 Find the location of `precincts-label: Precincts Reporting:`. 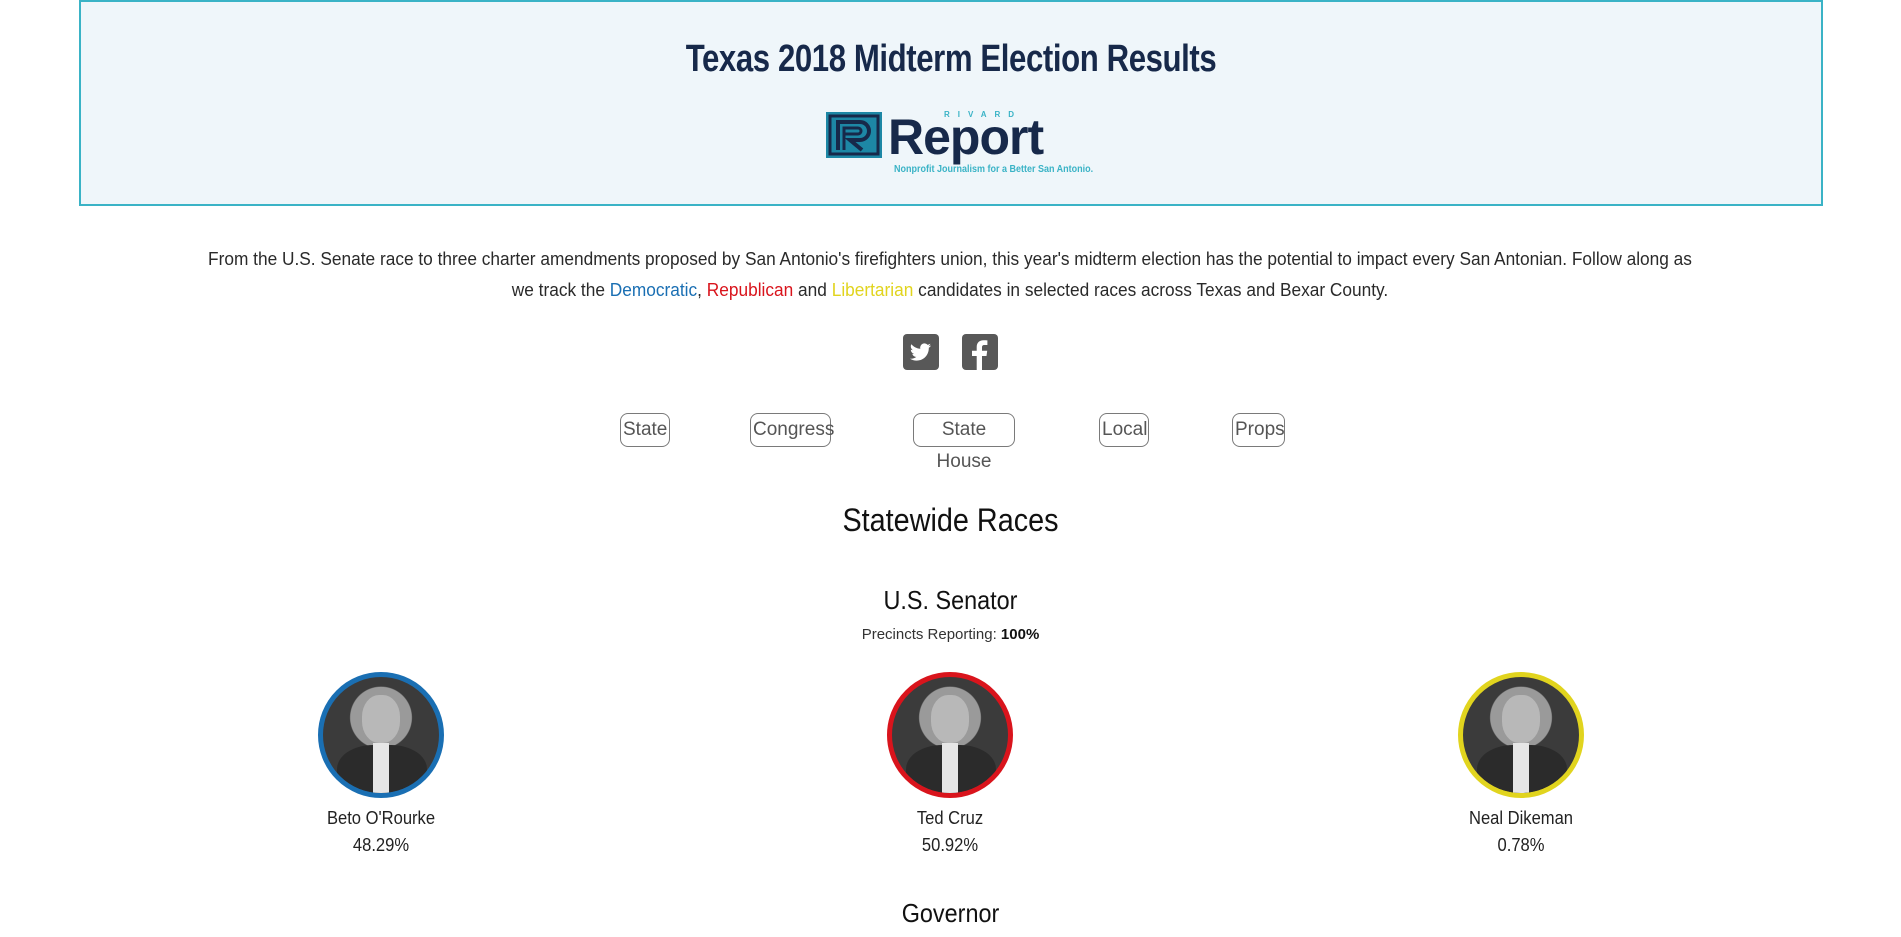

precincts-label: Precincts Reporting: is located at coordinates (929, 634).